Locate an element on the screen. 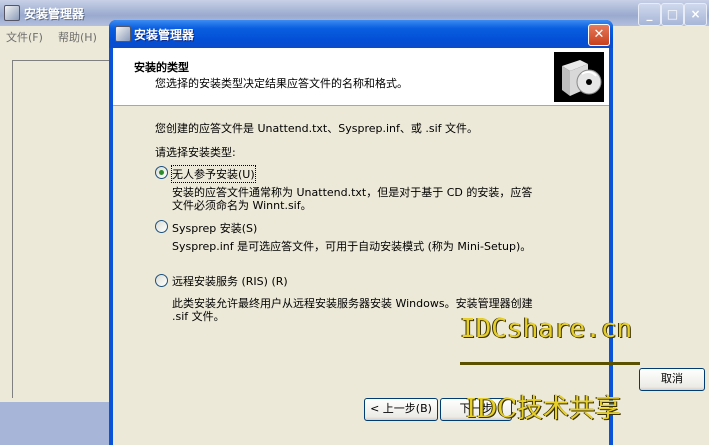 The image size is (709, 445). watermark-domain: IDCshare.cn is located at coordinates (546, 329).